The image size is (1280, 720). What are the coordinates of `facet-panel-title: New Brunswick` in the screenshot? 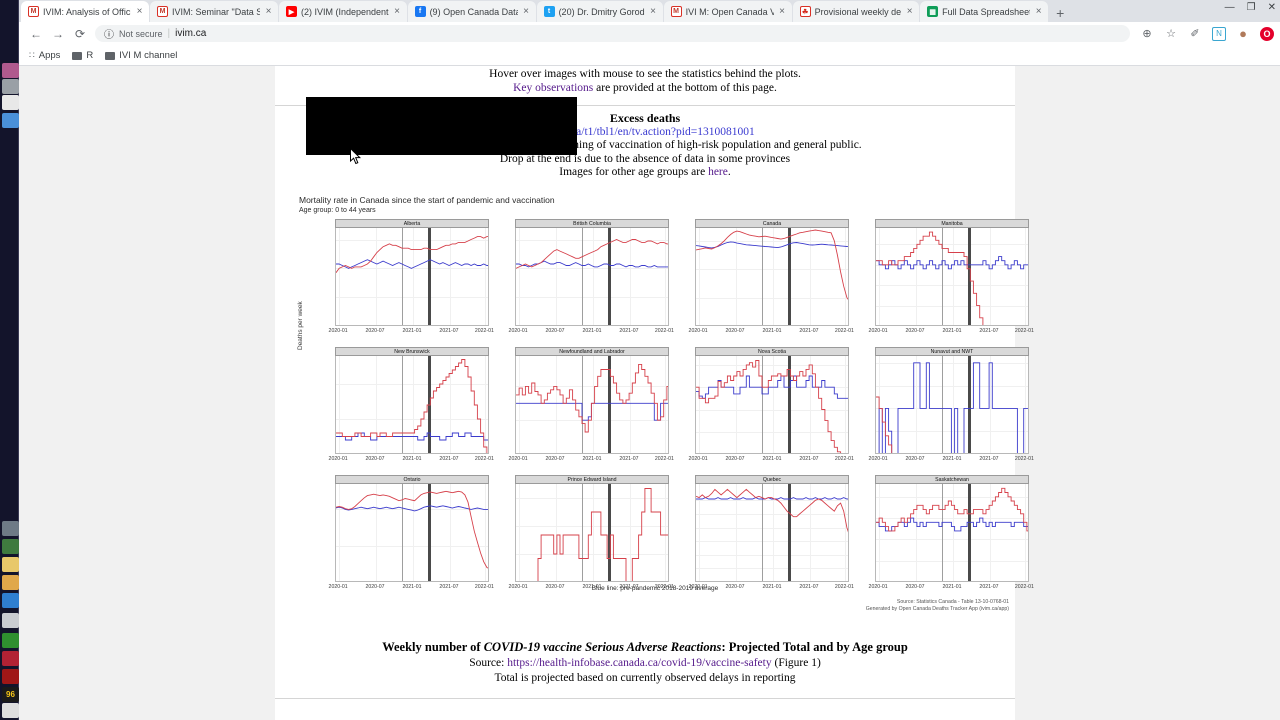 It's located at (412, 351).